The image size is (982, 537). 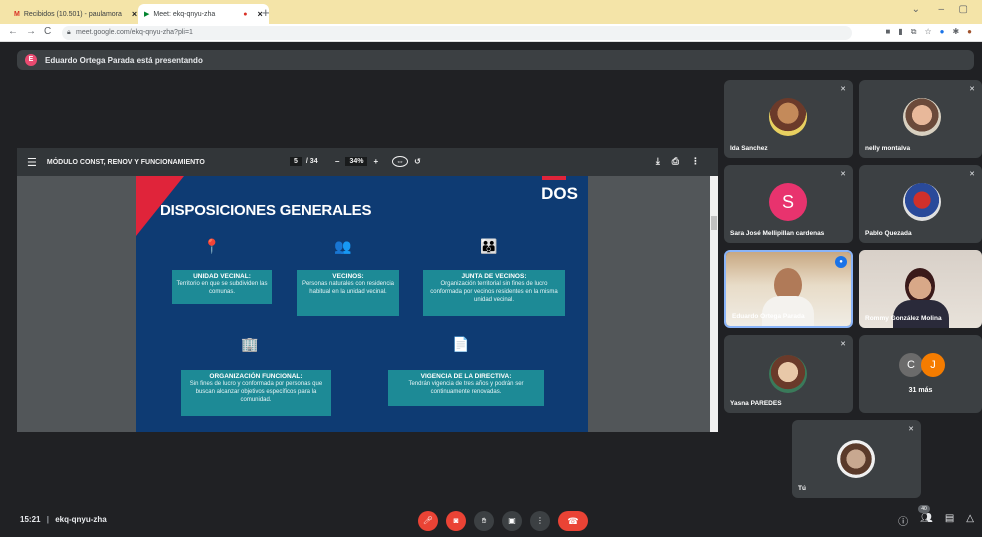 What do you see at coordinates (949, 520) in the screenshot?
I see `chat-icon: ▤` at bounding box center [949, 520].